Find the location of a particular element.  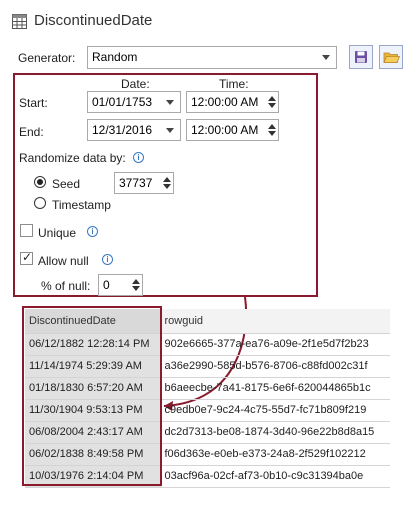

guid-cell: f06d363e-e0eb-e373-24a8-2f529f102212 is located at coordinates (274, 454).